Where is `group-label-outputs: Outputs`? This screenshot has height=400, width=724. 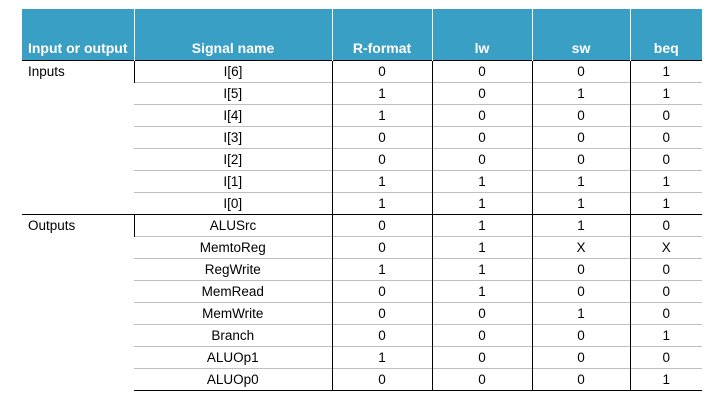 group-label-outputs: Outputs is located at coordinates (78, 302).